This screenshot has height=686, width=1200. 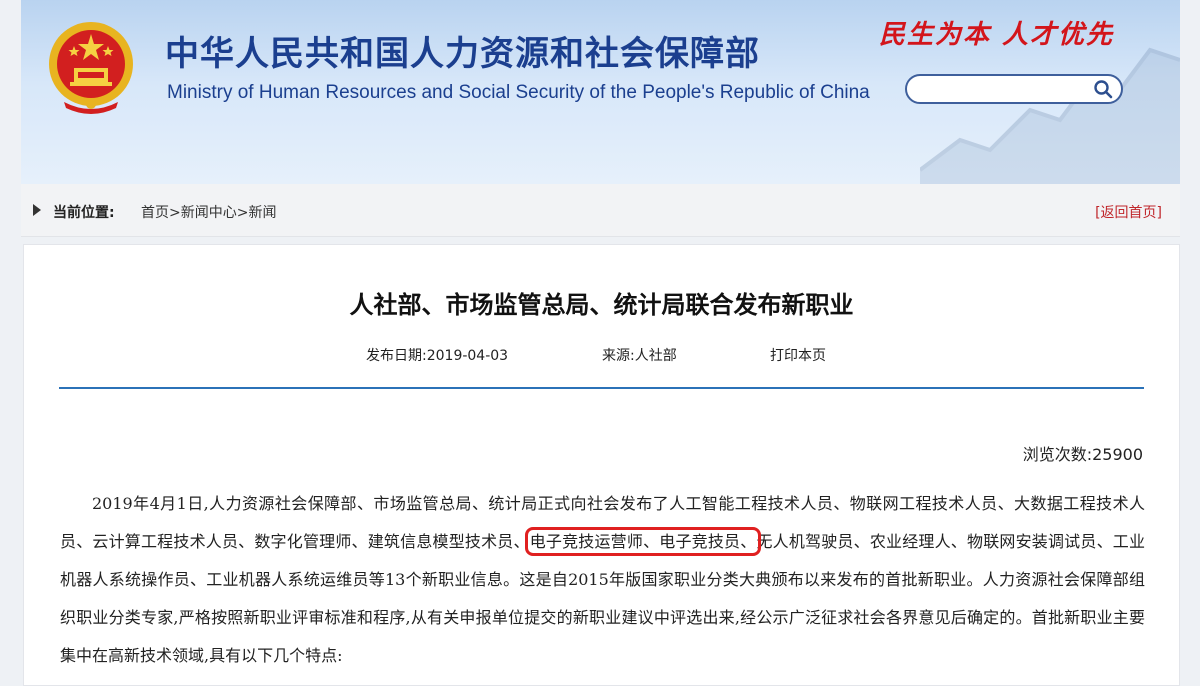 I want to click on breadcrumb: 首页>新闻中心>新闻, so click(x=208, y=212).